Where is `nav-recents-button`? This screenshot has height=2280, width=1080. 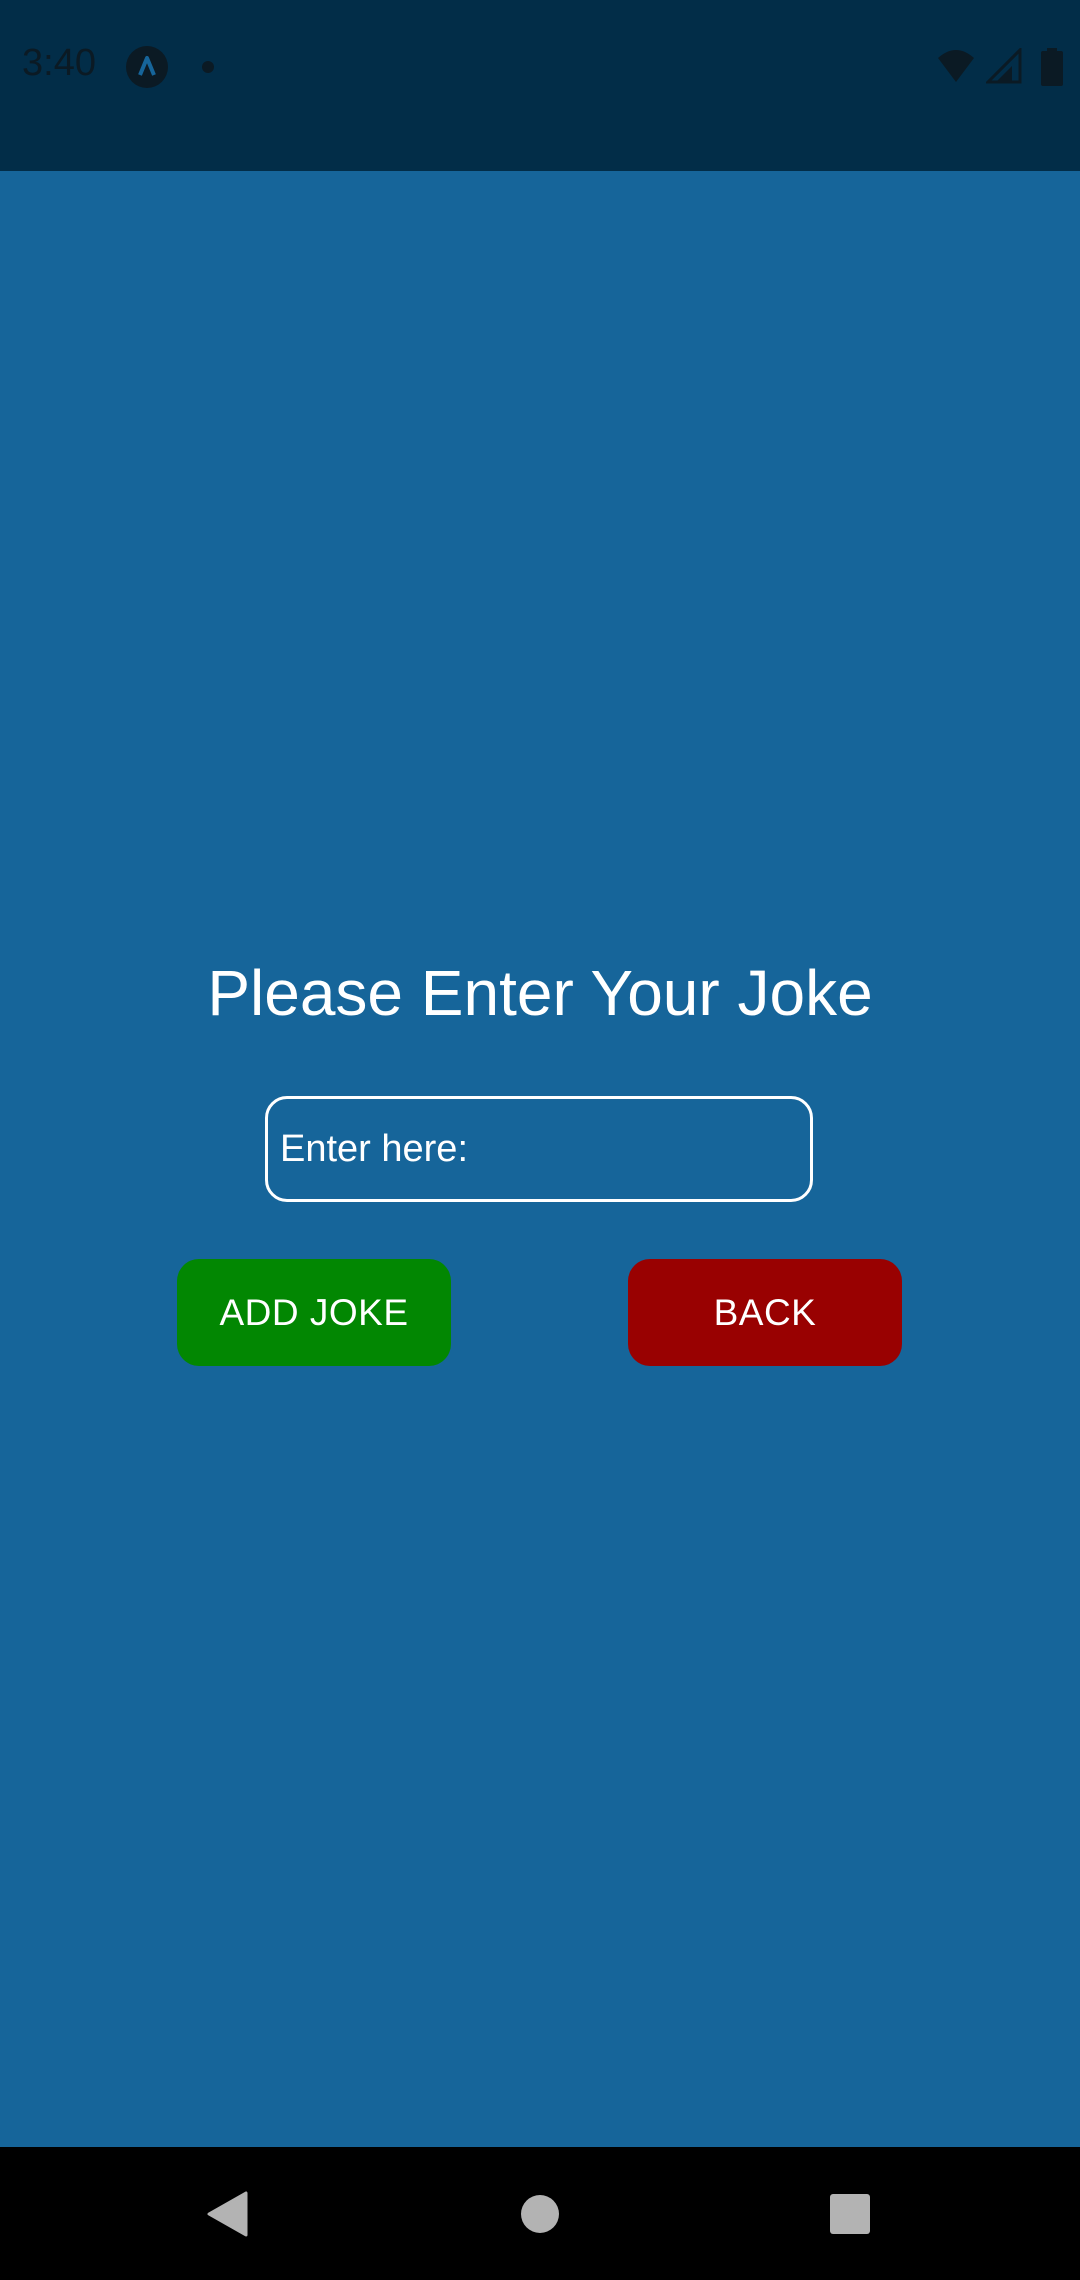
nav-recents-button is located at coordinates (850, 2213).